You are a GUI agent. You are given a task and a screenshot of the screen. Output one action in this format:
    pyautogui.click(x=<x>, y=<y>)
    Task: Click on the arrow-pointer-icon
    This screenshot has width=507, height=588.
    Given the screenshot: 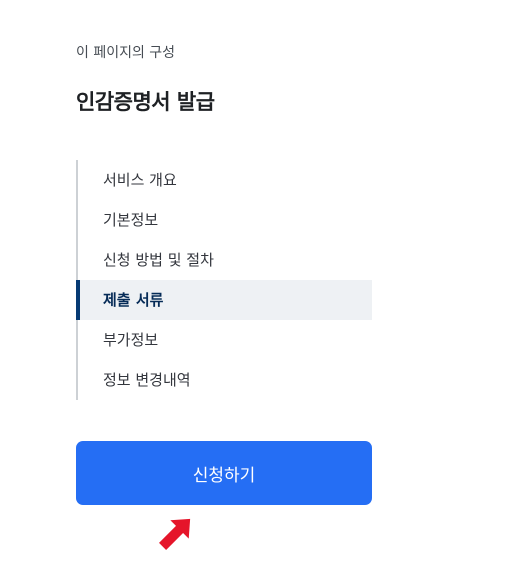 What is the action you would take?
    pyautogui.click(x=175, y=534)
    